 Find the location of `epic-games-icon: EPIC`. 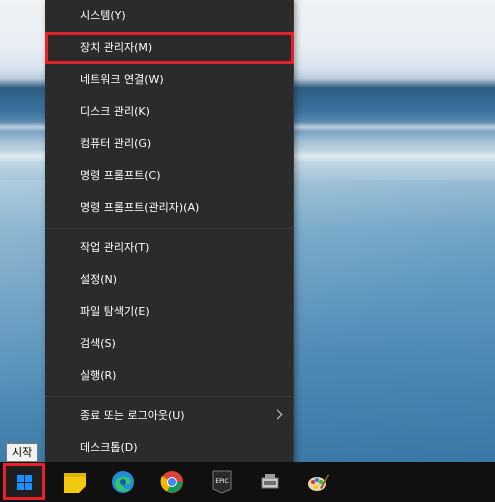

epic-games-icon: EPIC is located at coordinates (222, 482).